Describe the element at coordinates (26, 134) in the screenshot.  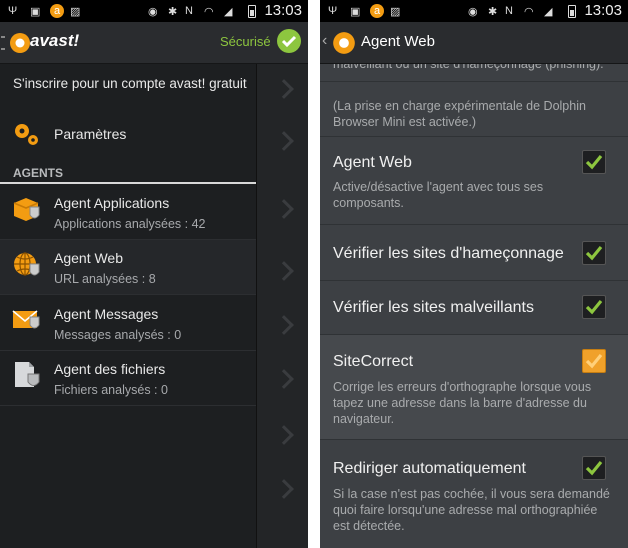
I see `gears-icon` at that location.